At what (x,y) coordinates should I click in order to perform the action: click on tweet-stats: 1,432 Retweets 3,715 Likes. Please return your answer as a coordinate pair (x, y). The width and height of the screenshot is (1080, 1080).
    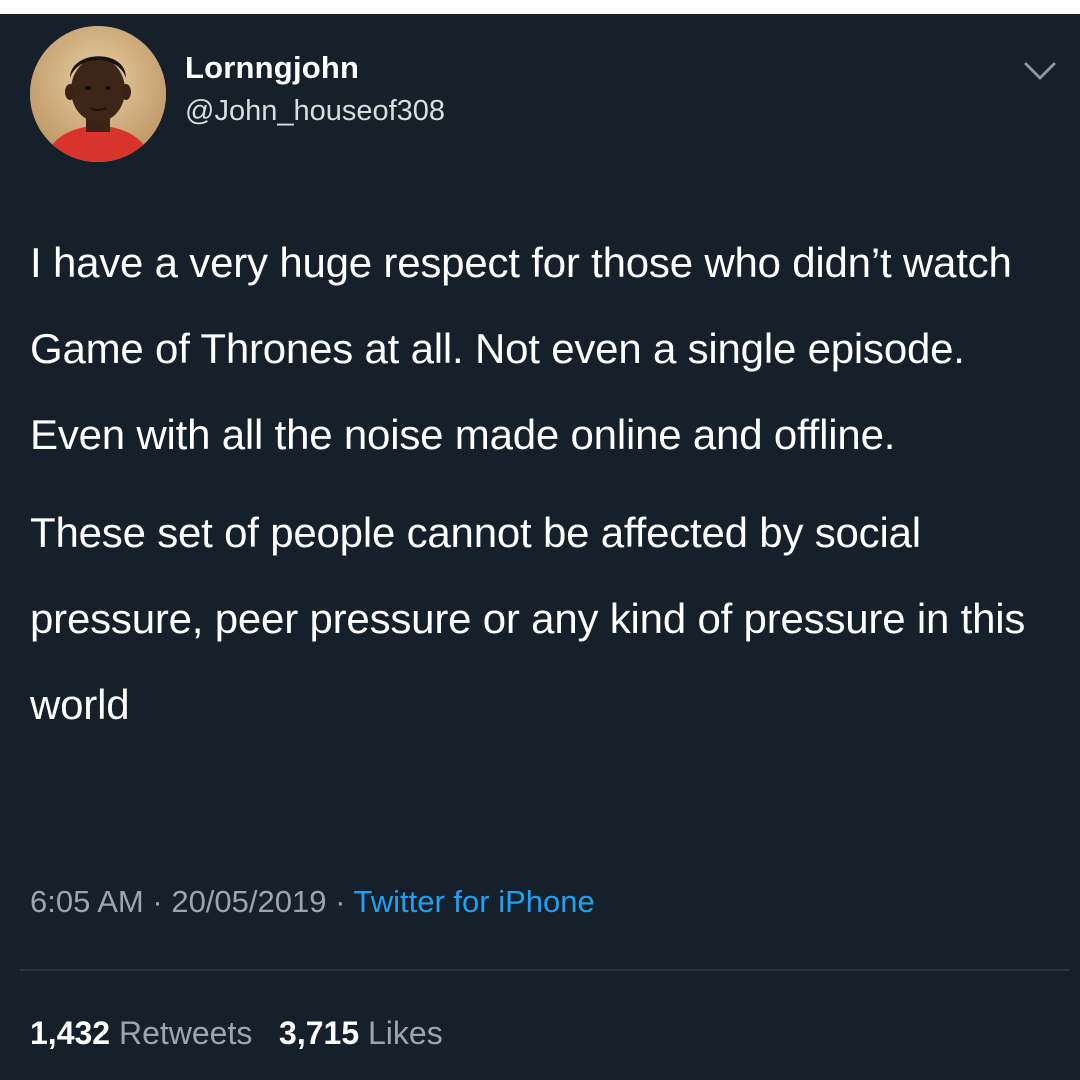
    Looking at the image, I should click on (236, 1033).